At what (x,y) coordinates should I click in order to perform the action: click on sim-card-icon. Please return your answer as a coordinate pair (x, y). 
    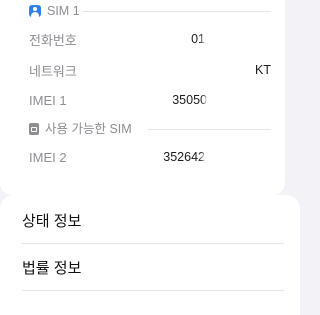
    Looking at the image, I should click on (34, 129).